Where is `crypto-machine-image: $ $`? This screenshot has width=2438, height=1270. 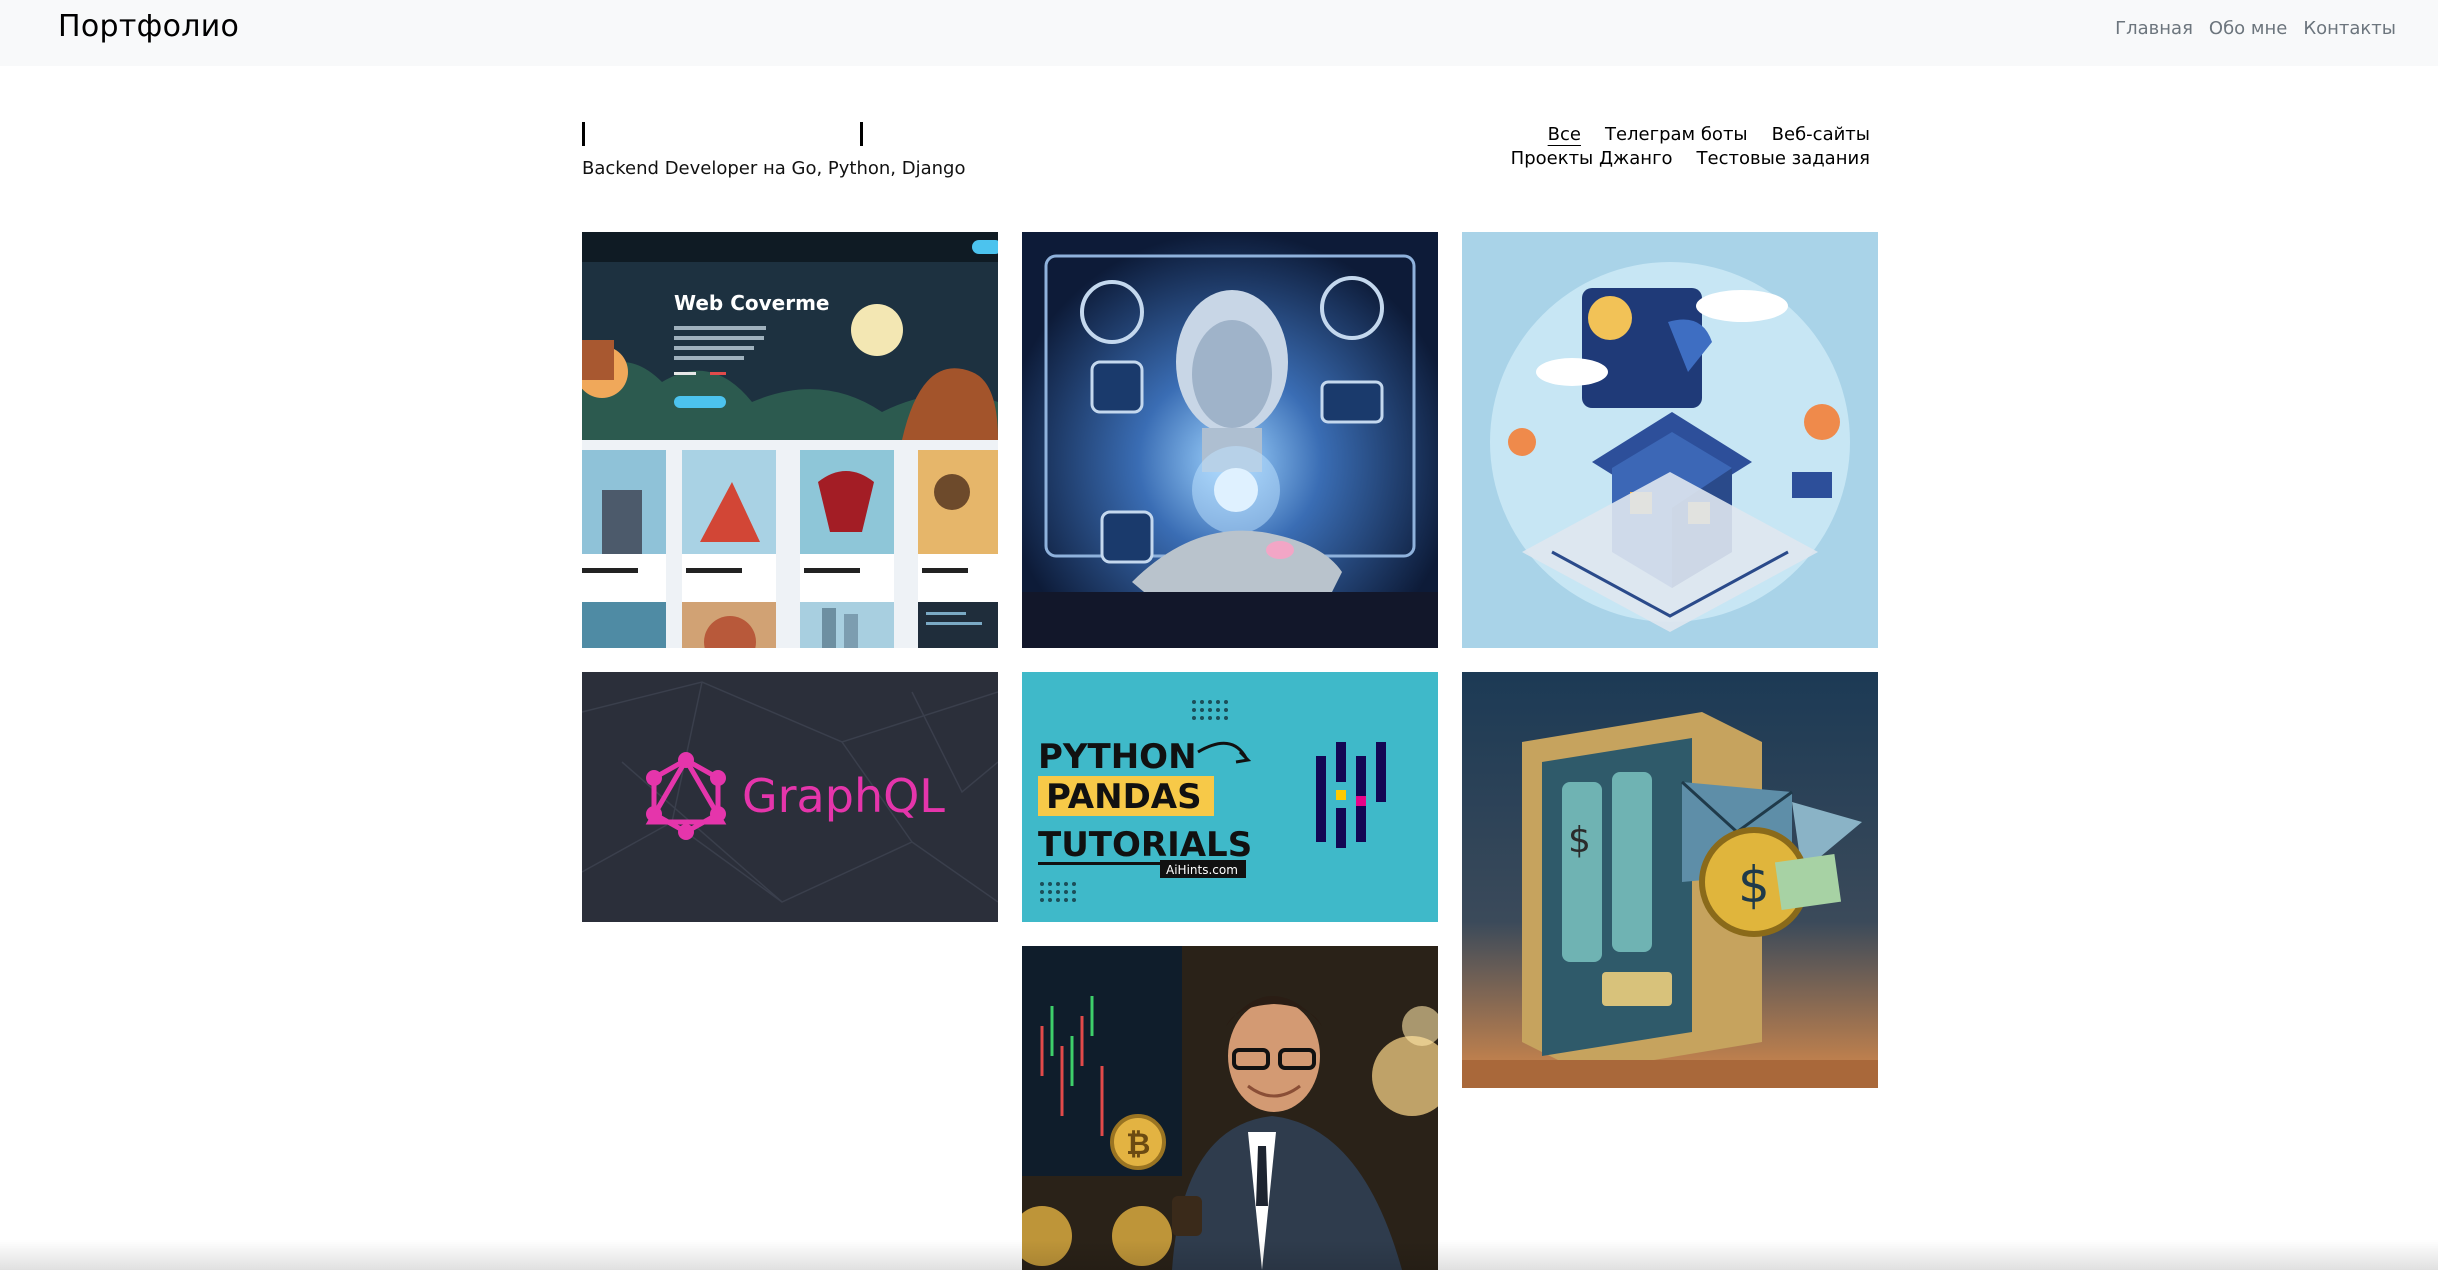 crypto-machine-image: $ $ is located at coordinates (1670, 880).